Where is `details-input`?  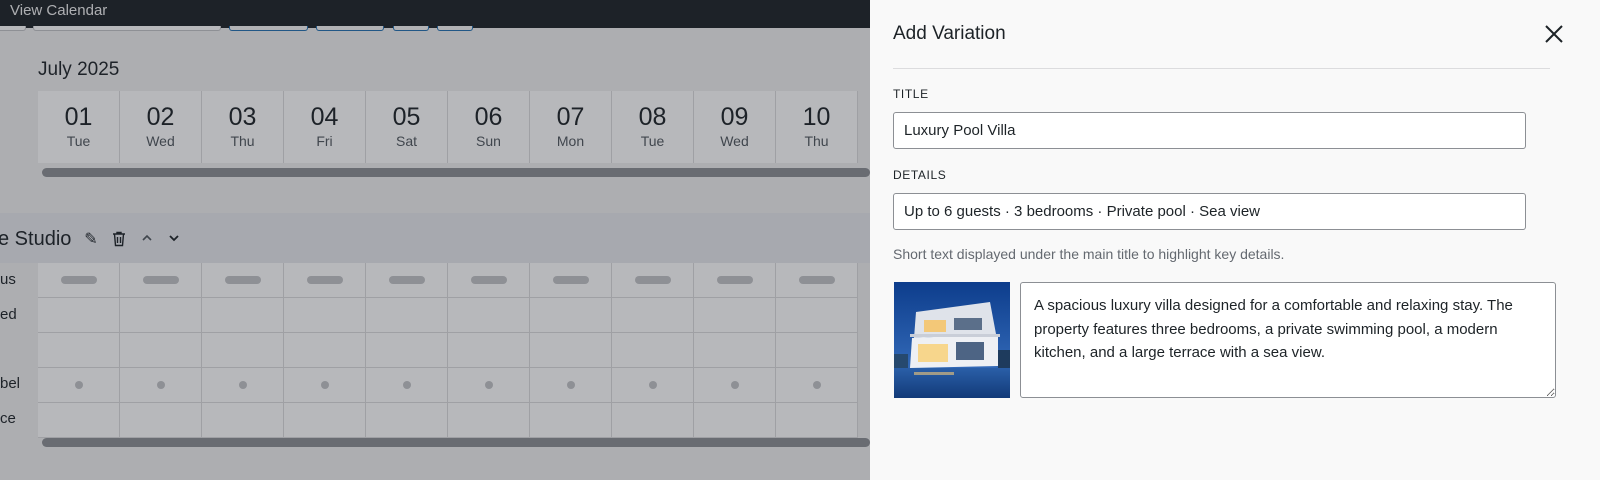 details-input is located at coordinates (1209, 211).